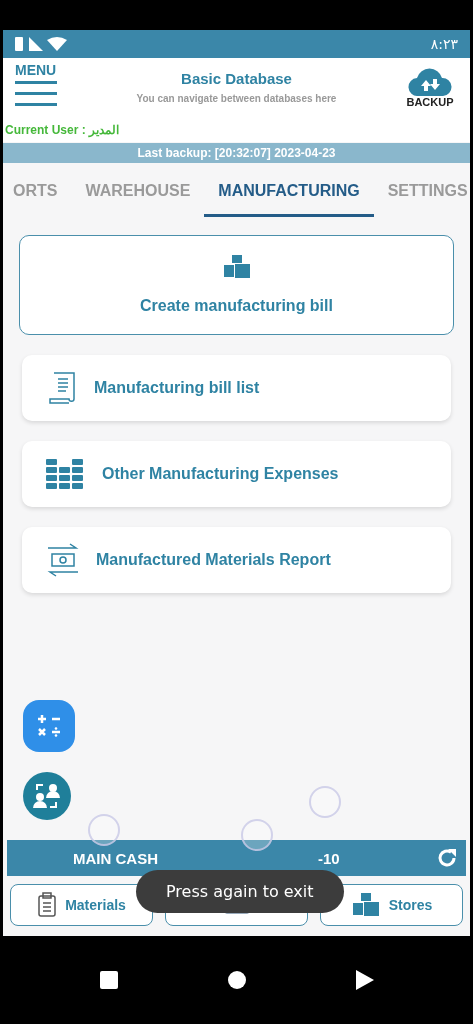  What do you see at coordinates (236, 560) in the screenshot?
I see `menu-row: Manufactured Materials Report` at bounding box center [236, 560].